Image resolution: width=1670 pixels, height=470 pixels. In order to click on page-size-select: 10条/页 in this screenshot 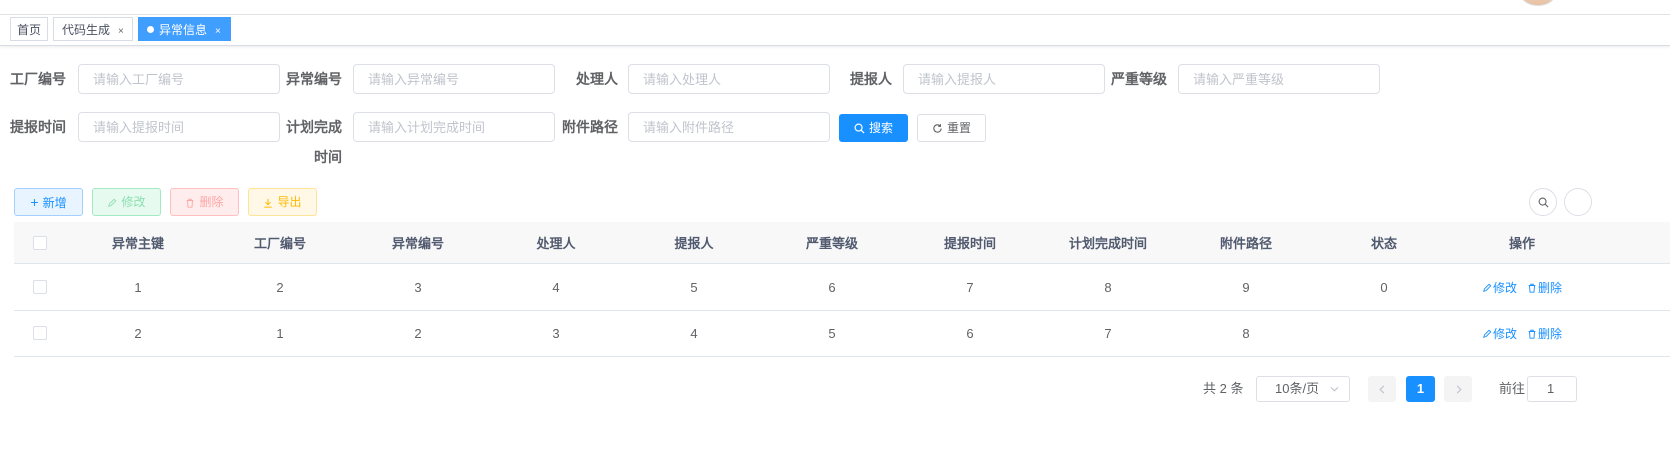, I will do `click(1303, 389)`.